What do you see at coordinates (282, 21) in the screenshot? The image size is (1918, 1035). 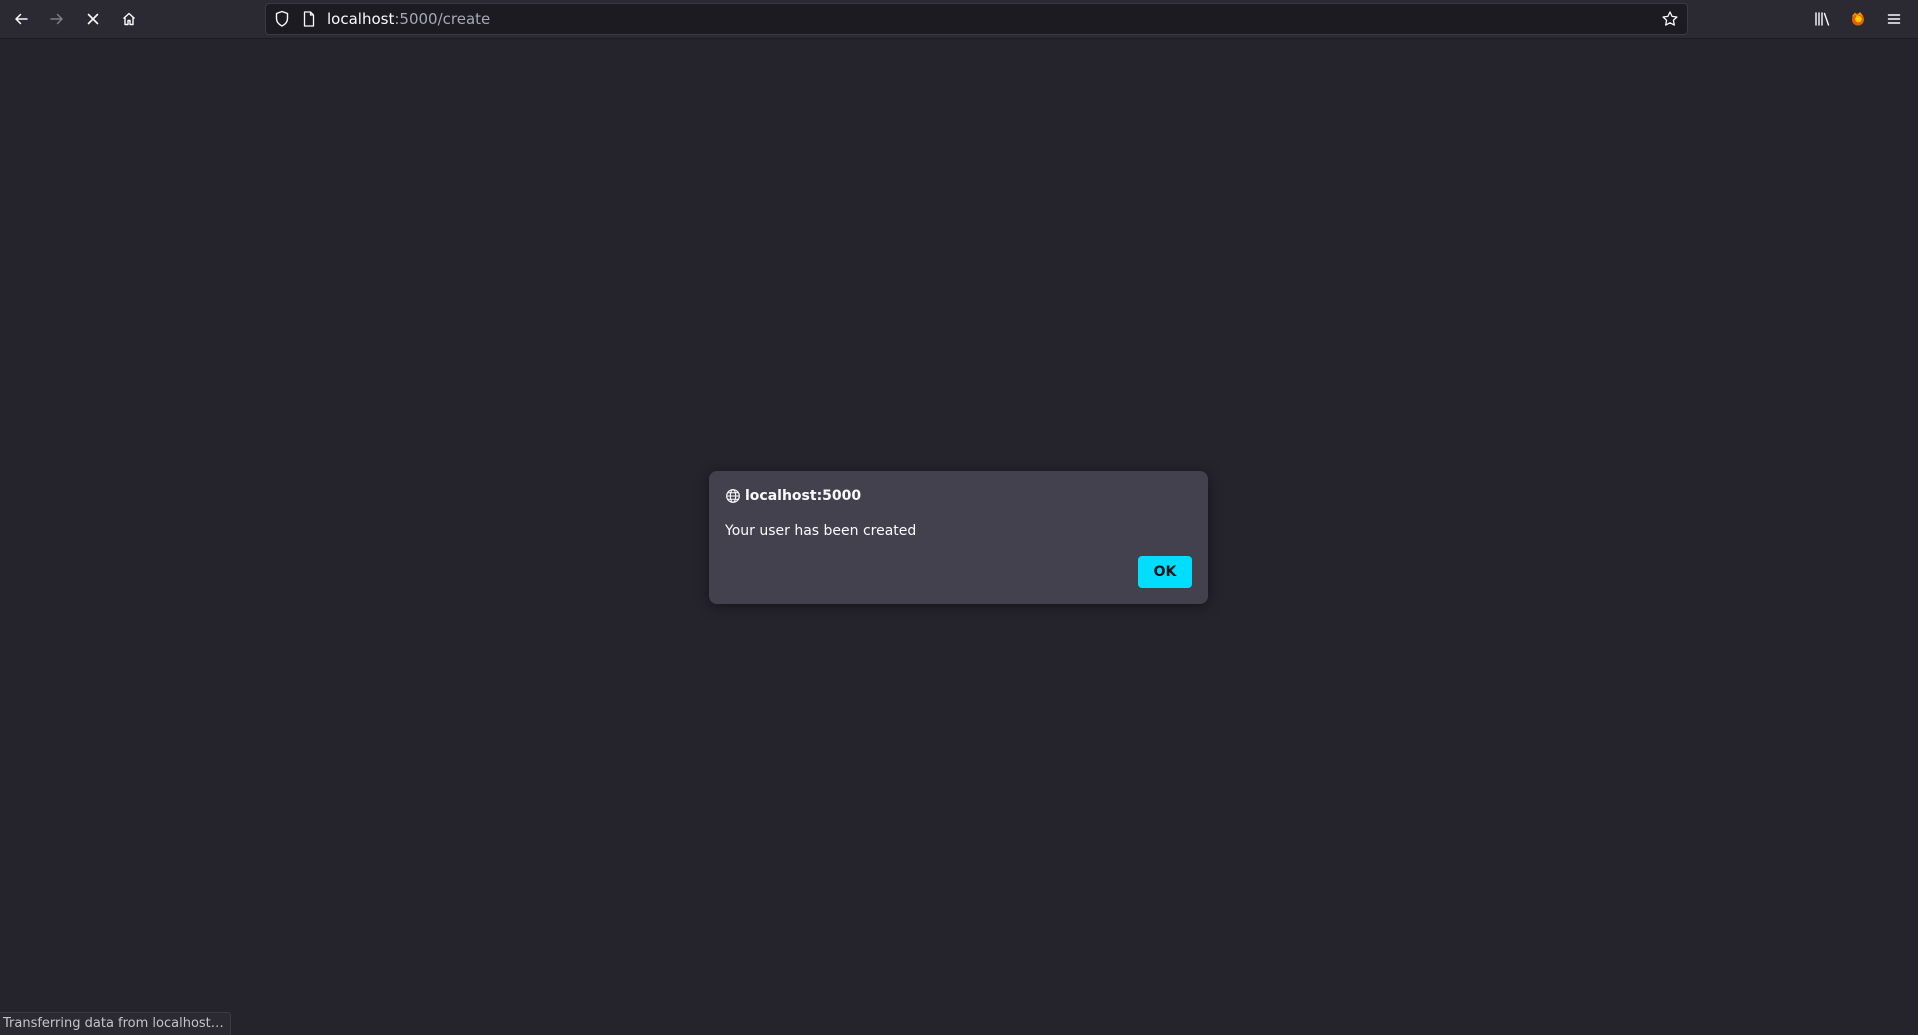 I see `shield-icon` at bounding box center [282, 21].